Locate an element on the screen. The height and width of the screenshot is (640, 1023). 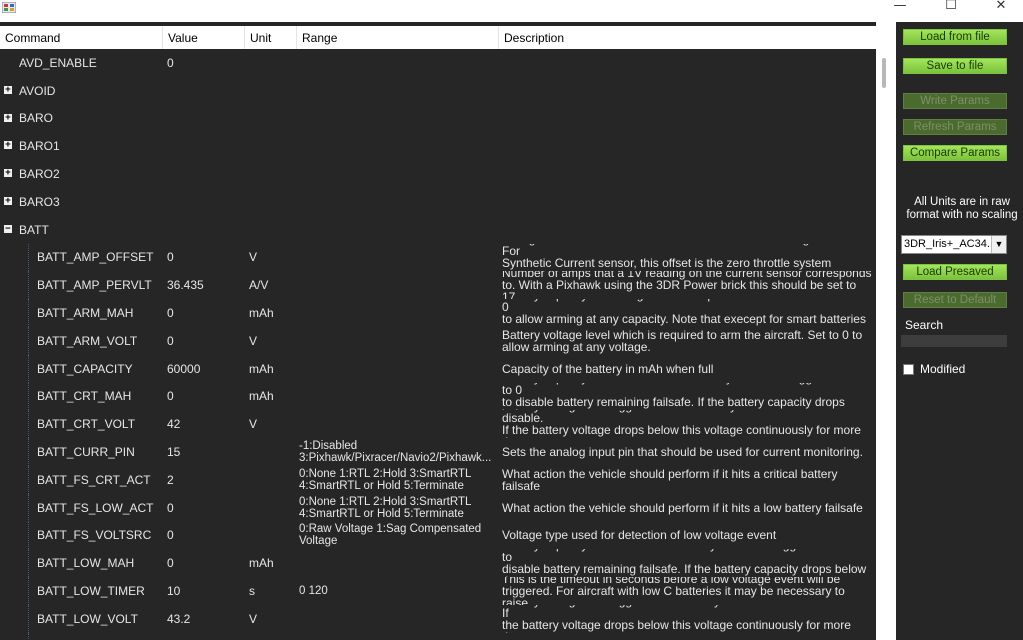
command-cell: BATT_AMP_OFFSET is located at coordinates (95, 257).